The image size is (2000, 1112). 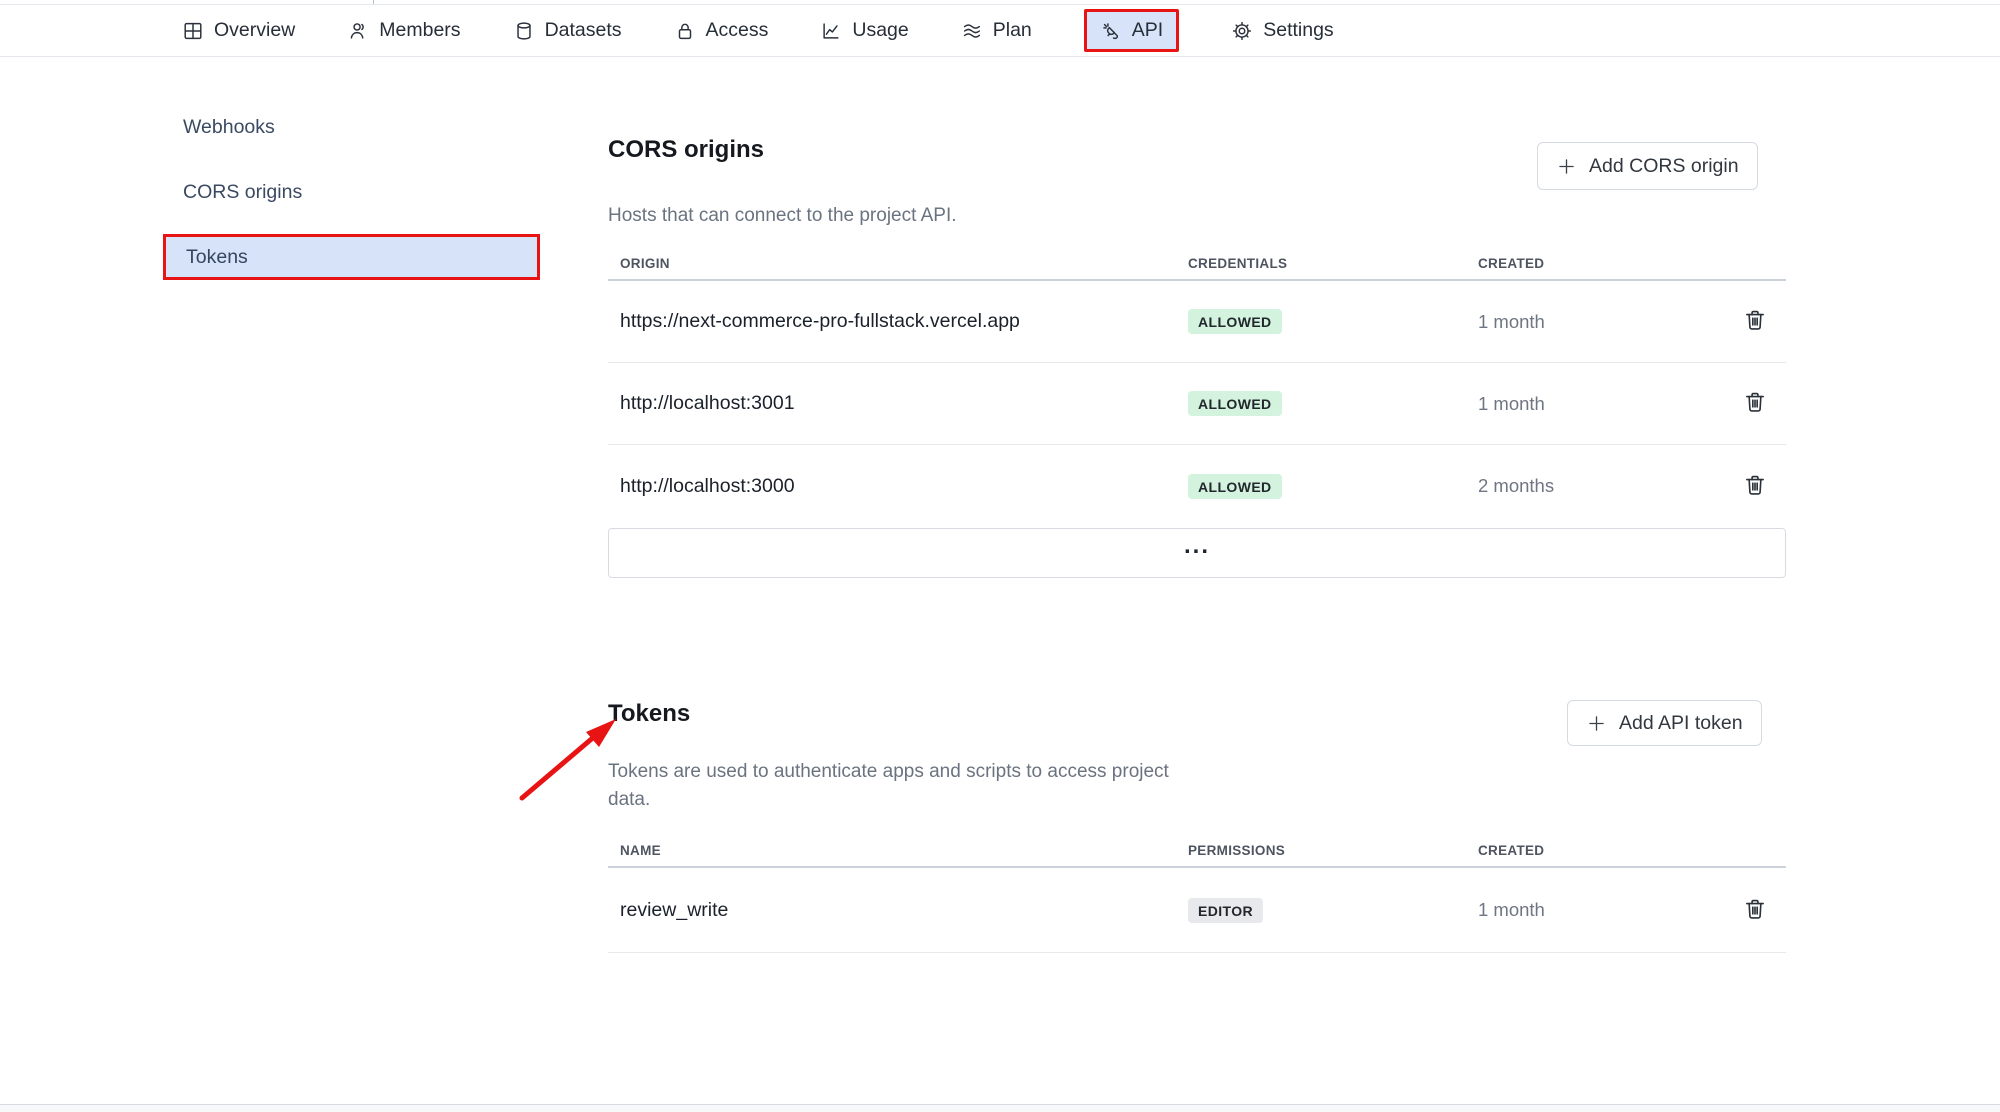 I want to click on table-header-row: ORIGIN CREDENTIALS CREATED, so click(x=1197, y=264).